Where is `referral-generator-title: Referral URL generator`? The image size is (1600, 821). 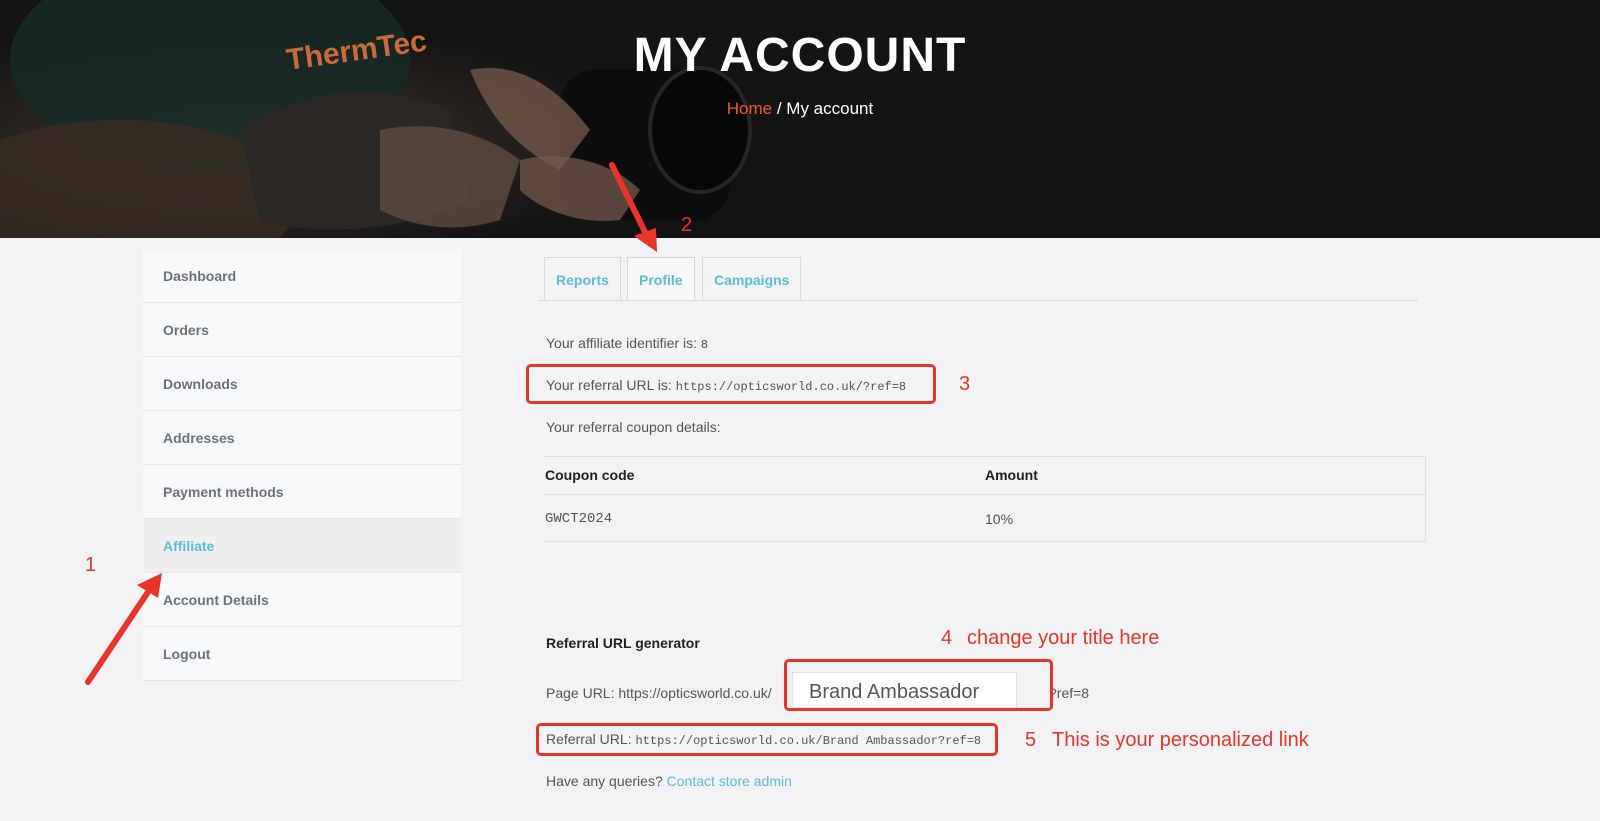
referral-generator-title: Referral URL generator is located at coordinates (623, 643).